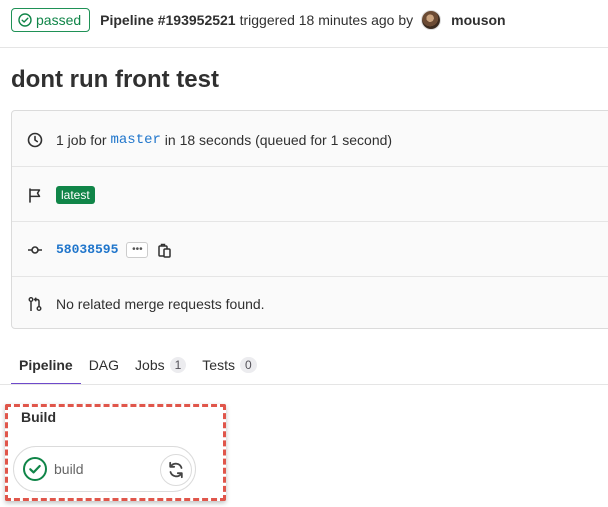 This screenshot has height=507, width=608. I want to click on divider, so click(304, 47).